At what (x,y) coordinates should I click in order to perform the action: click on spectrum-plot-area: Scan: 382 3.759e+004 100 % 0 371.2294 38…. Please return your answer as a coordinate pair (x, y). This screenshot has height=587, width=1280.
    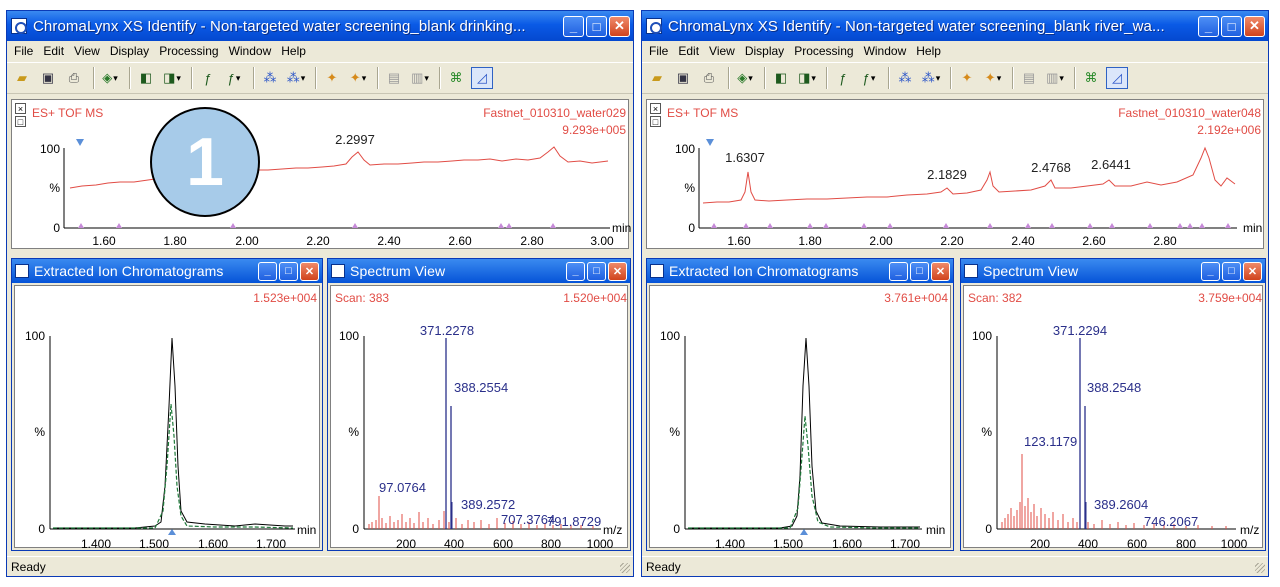
    Looking at the image, I should click on (1113, 418).